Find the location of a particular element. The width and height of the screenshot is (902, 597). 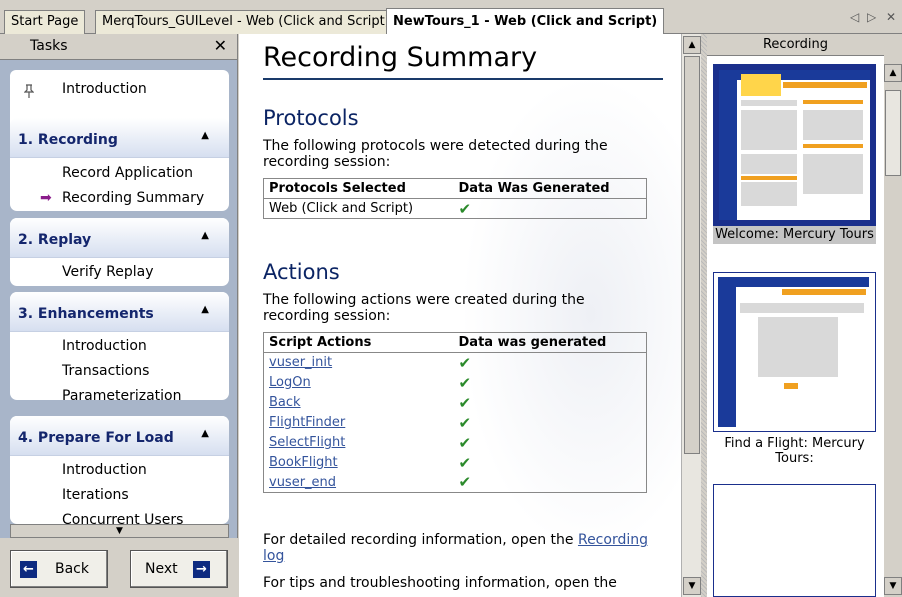

action-link-vuser-end: vuser_end is located at coordinates (302, 482).